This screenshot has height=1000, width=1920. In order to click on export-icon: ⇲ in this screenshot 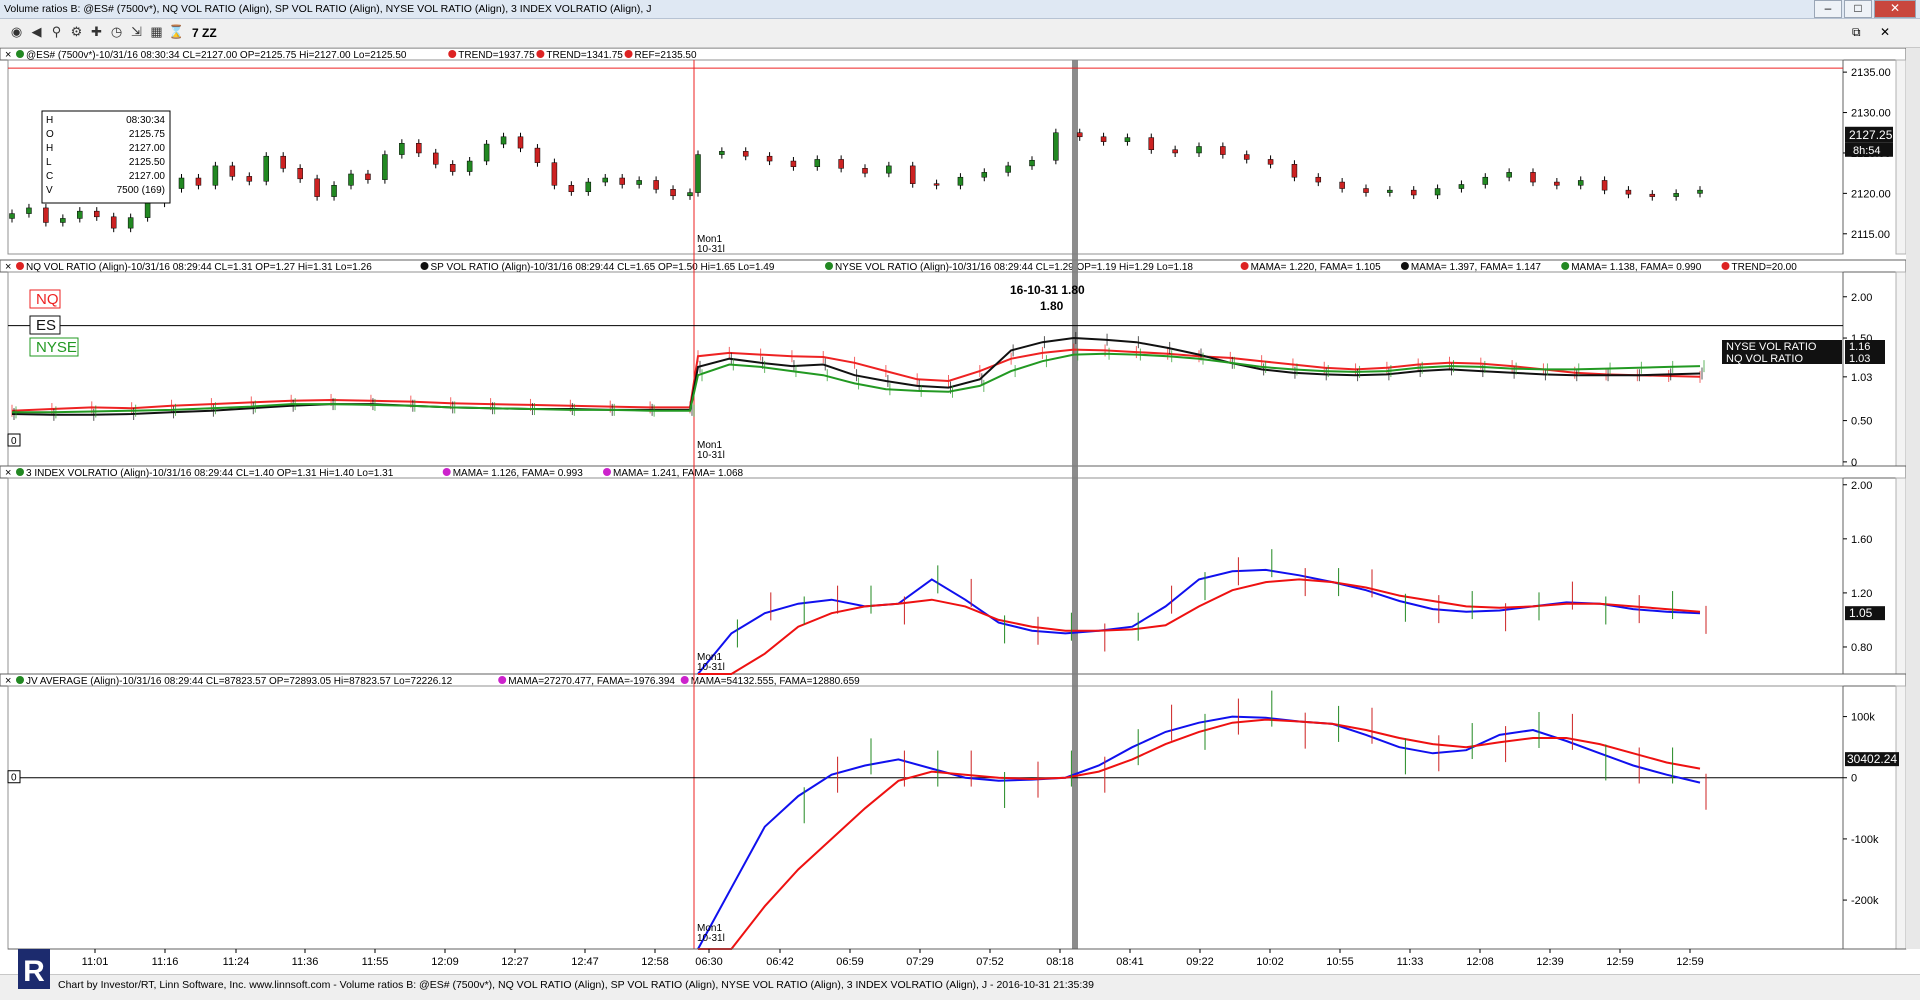, I will do `click(136, 31)`.